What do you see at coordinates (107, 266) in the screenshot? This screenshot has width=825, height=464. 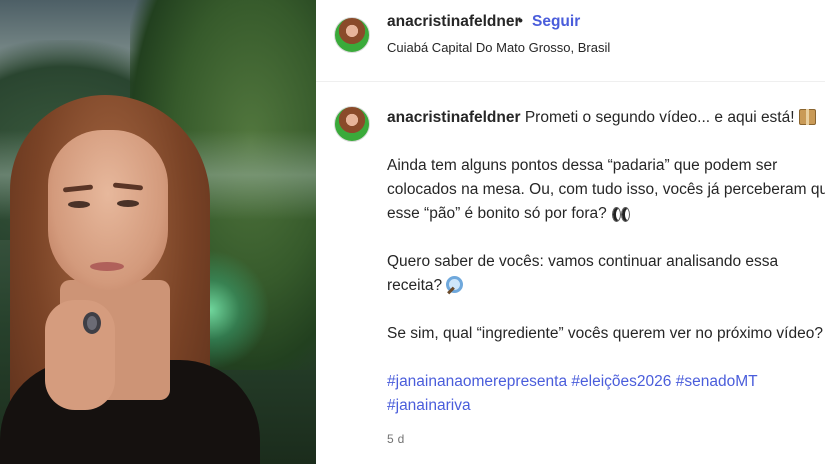 I see `media-person-lips` at bounding box center [107, 266].